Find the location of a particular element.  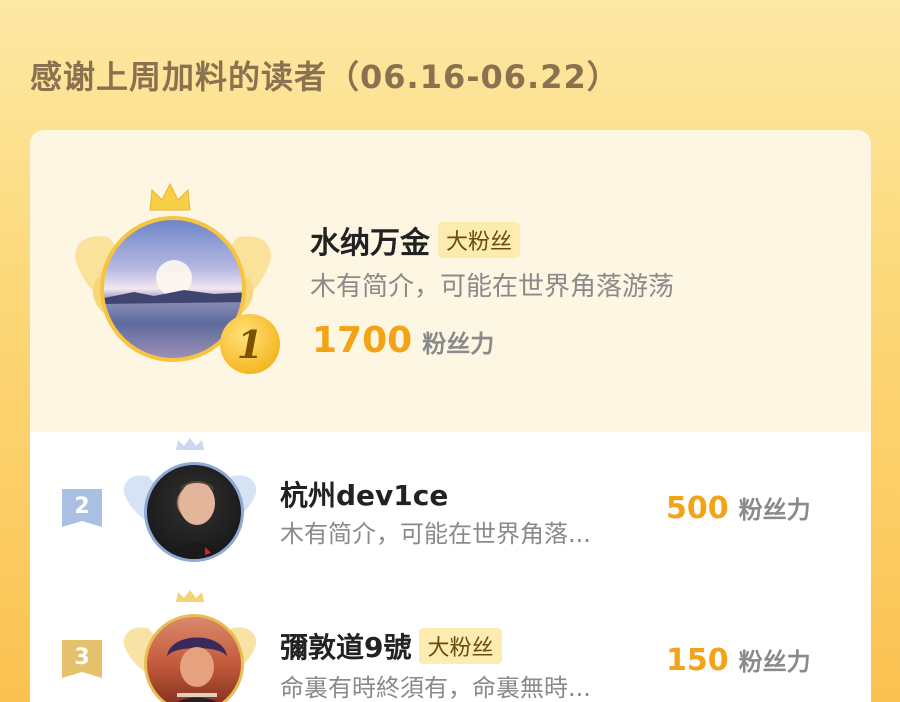

reader-name: 杭州dev1ce is located at coordinates (364, 494).